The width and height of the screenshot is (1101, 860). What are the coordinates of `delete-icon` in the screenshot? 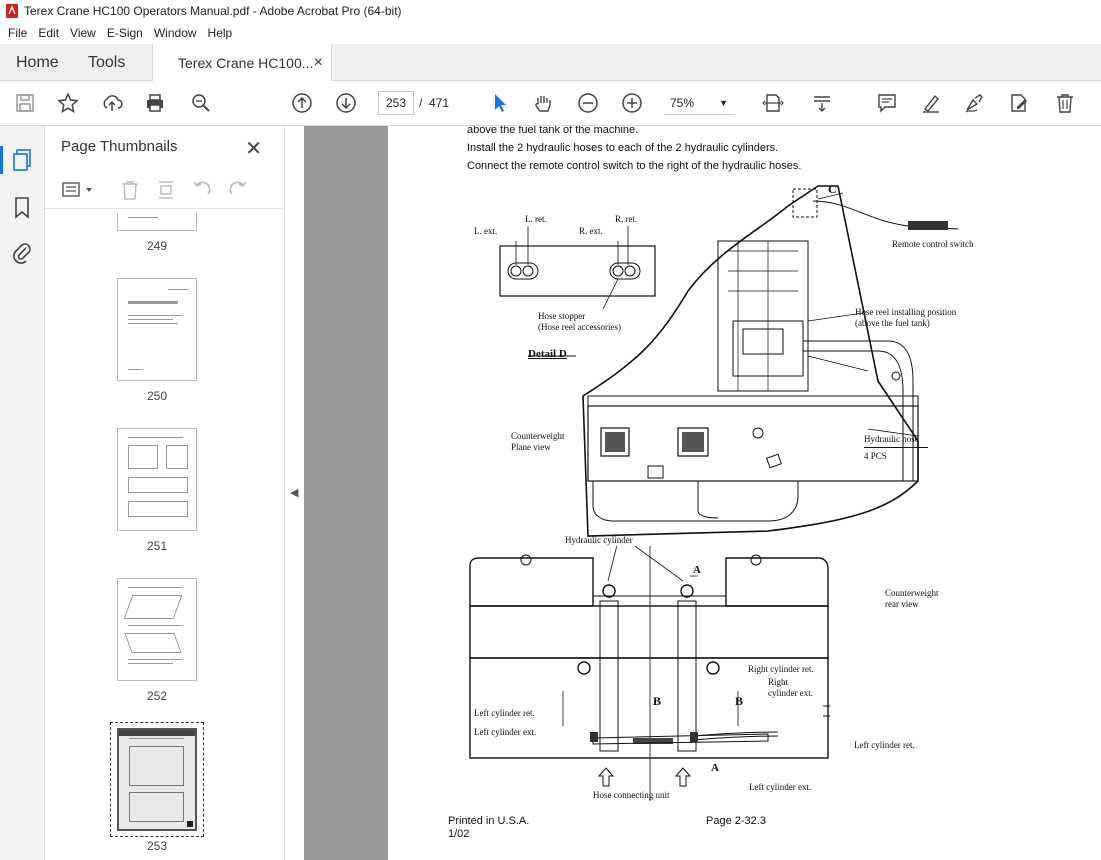 It's located at (1065, 103).